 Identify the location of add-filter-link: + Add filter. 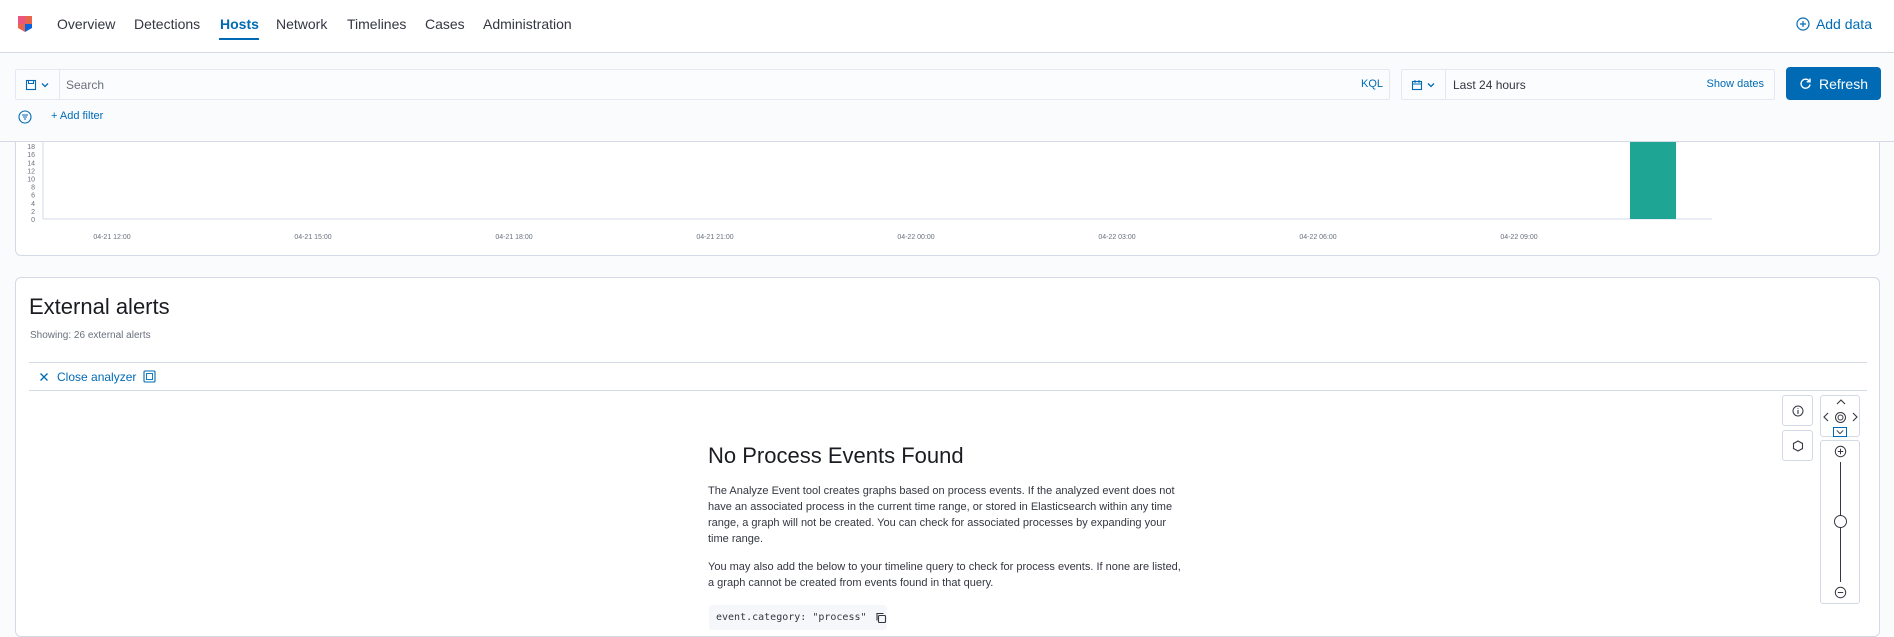
(77, 116).